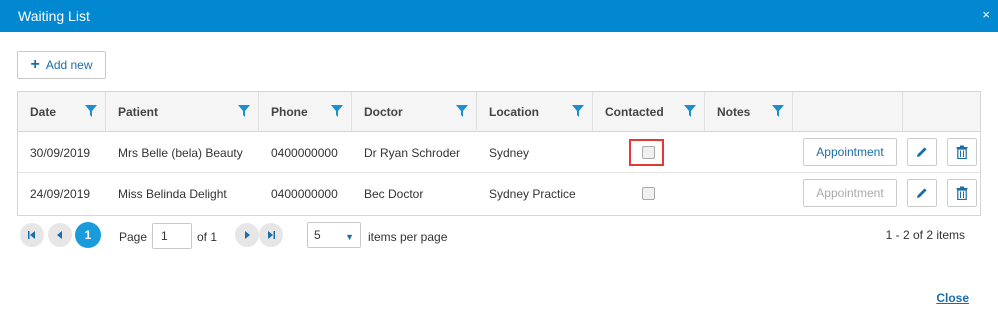  I want to click on pager-summary: 1 - 2 of 2 items, so click(925, 235).